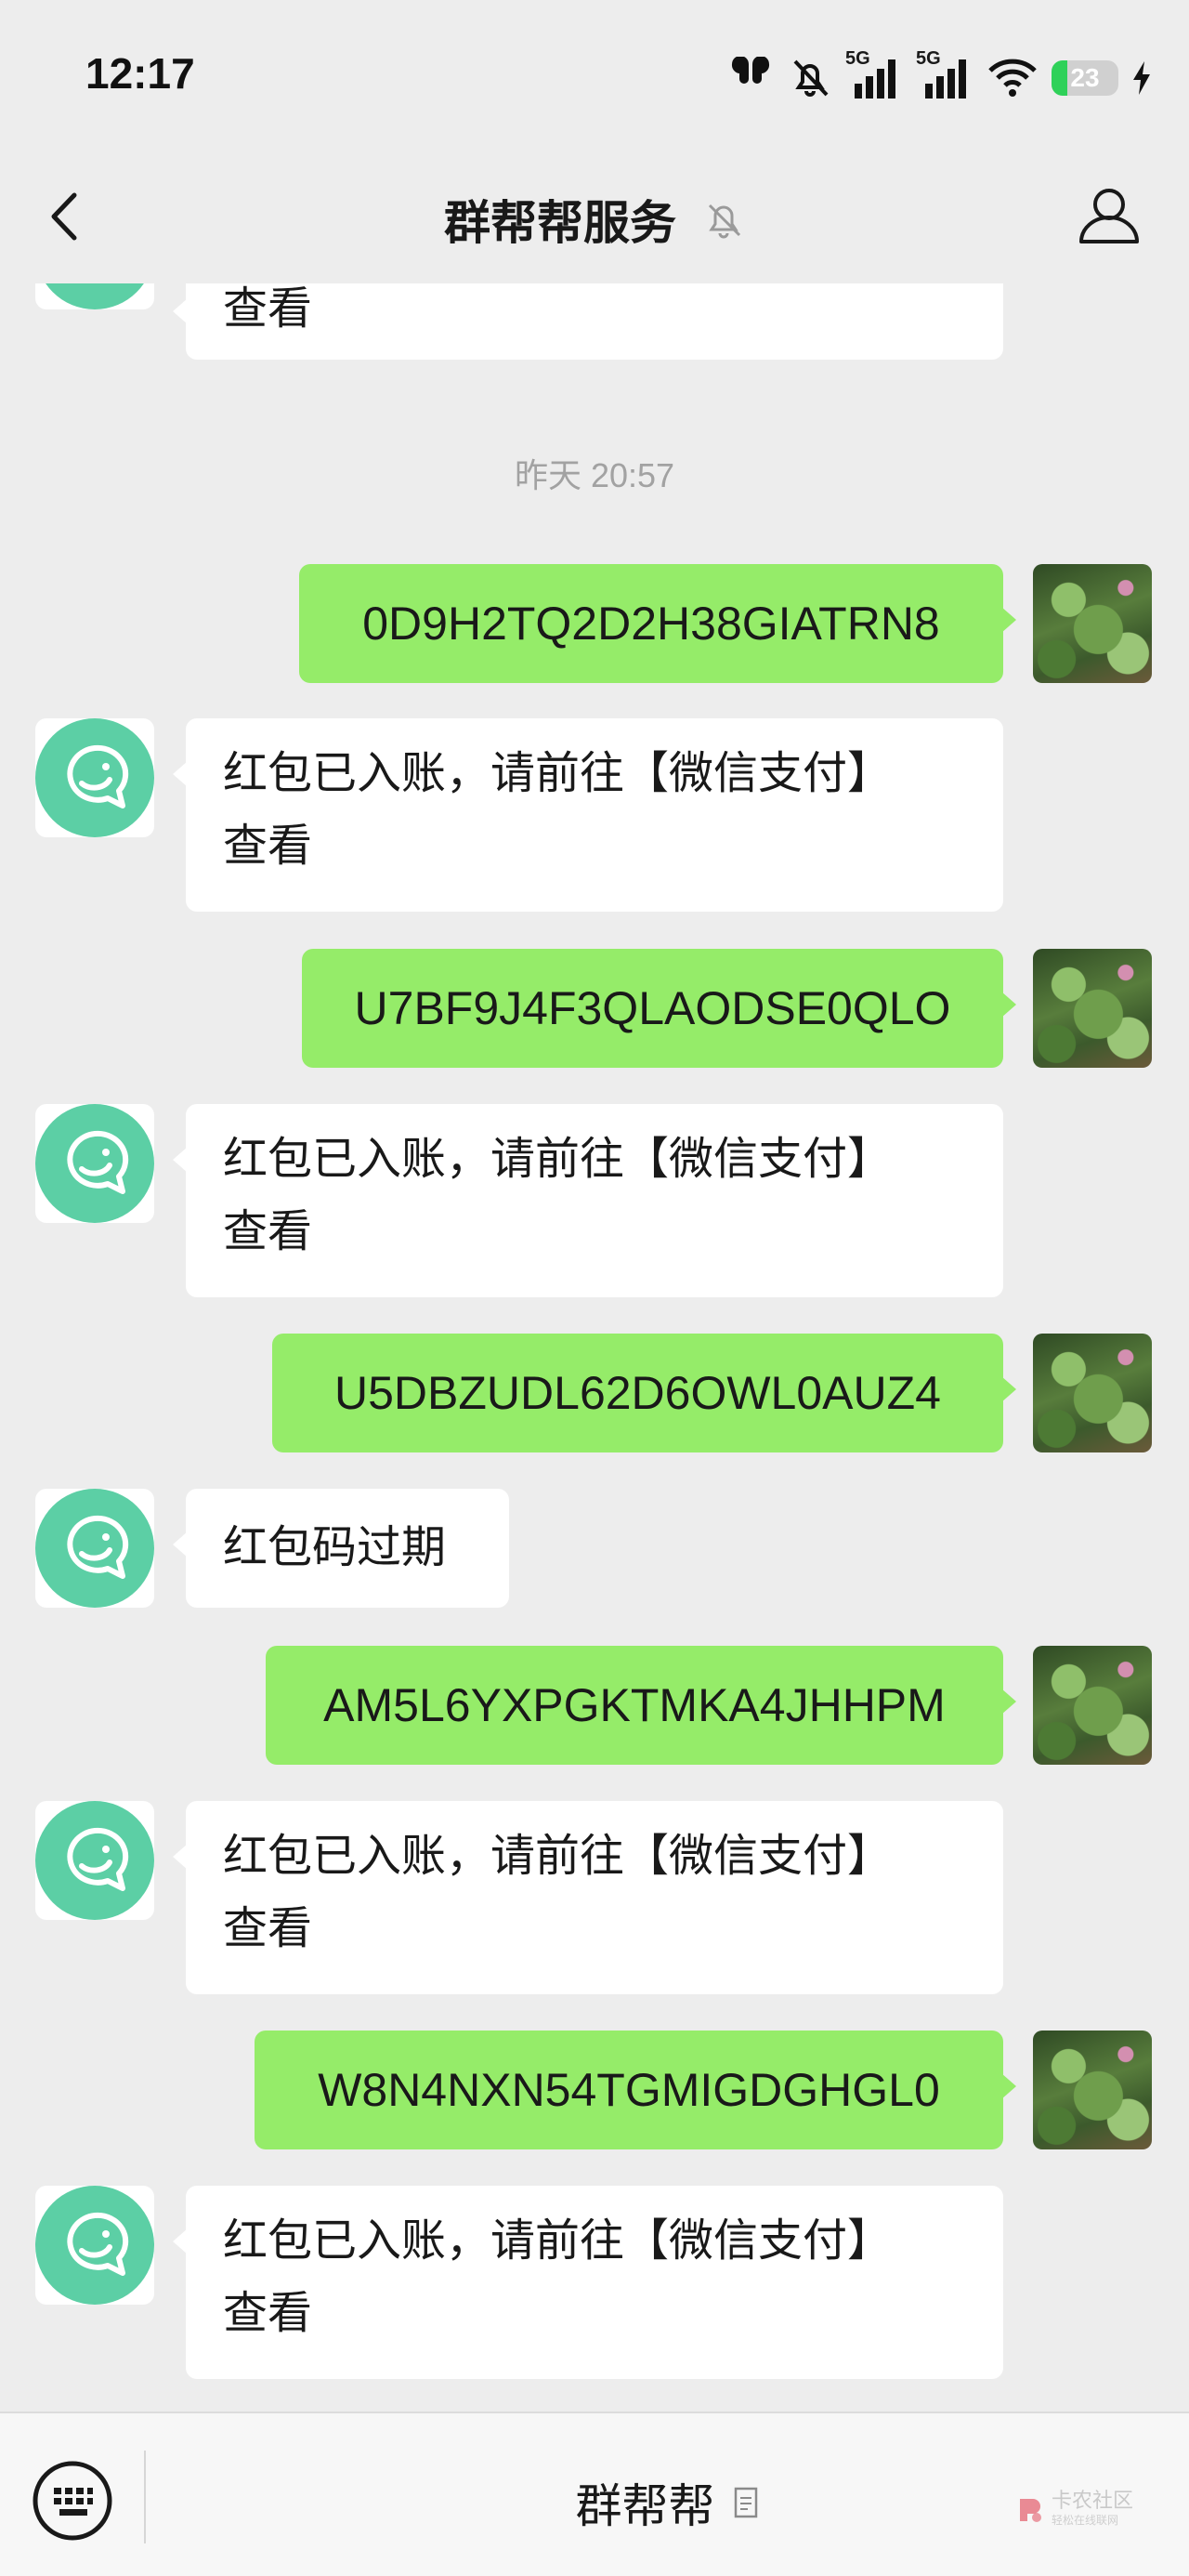  I want to click on chat-info-button, so click(1109, 215).